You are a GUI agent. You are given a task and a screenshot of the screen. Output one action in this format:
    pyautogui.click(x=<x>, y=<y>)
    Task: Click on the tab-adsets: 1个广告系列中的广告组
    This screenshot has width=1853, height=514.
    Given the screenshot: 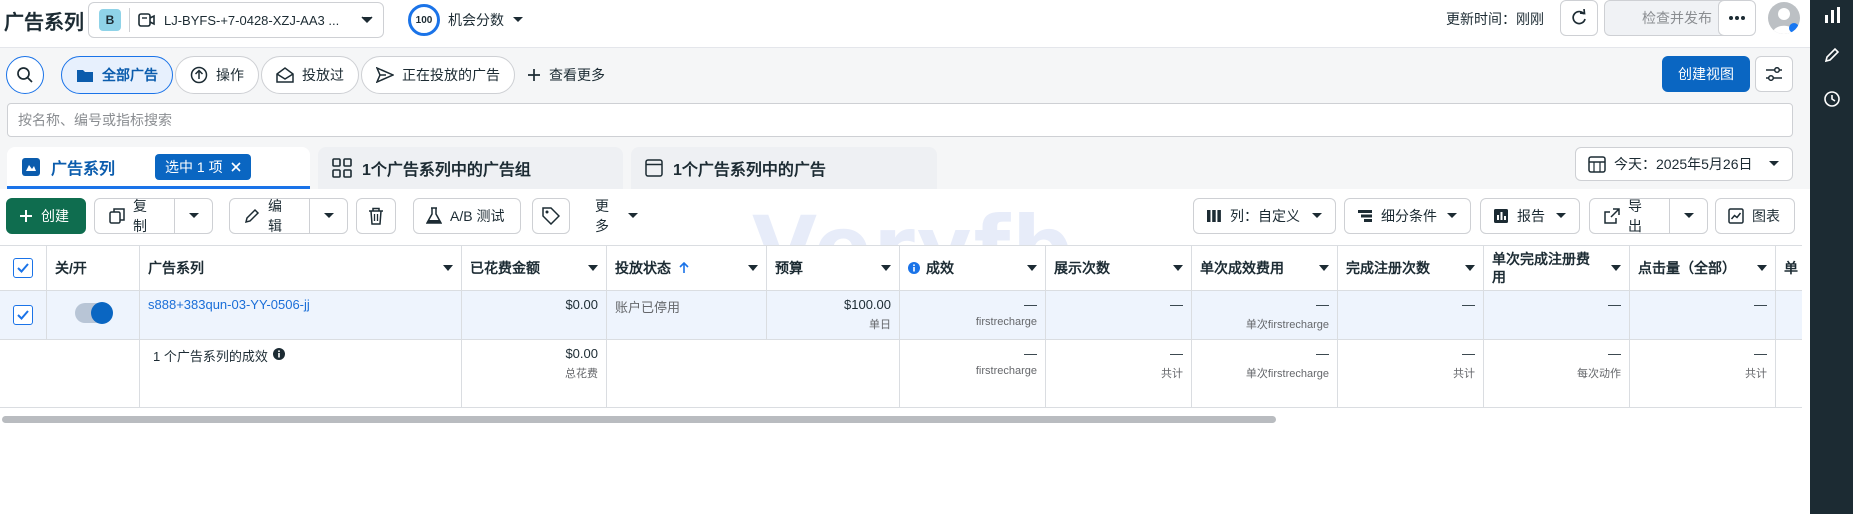 What is the action you would take?
    pyautogui.click(x=470, y=168)
    